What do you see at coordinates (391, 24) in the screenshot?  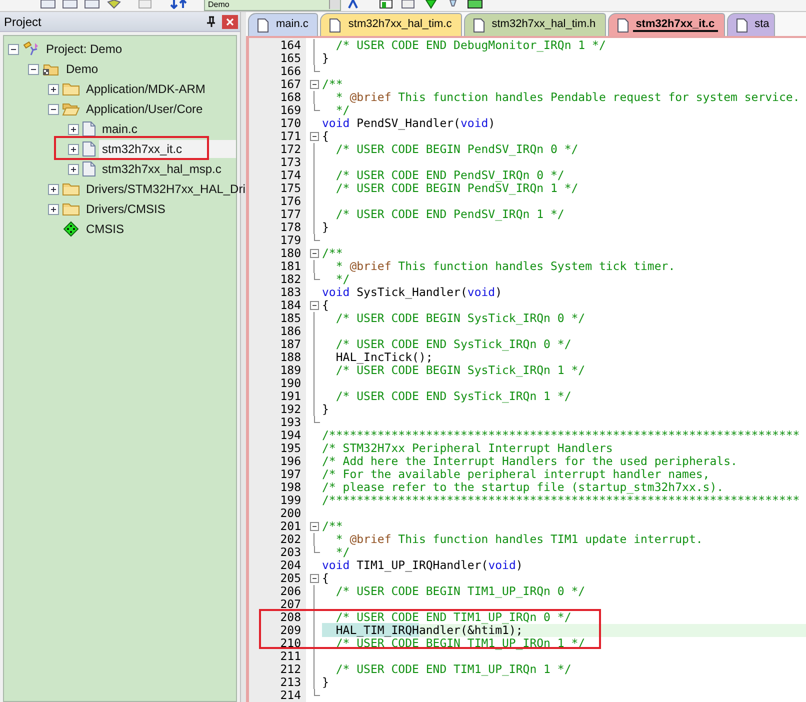 I see `file-tab: stm32h7xx_hal_tim.c` at bounding box center [391, 24].